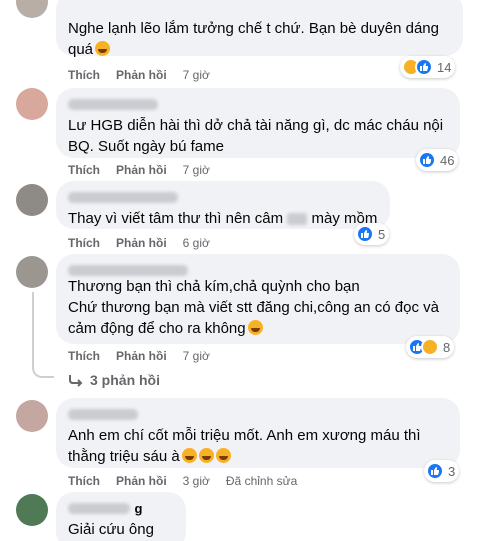  I want to click on haha-icon, so click(430, 347).